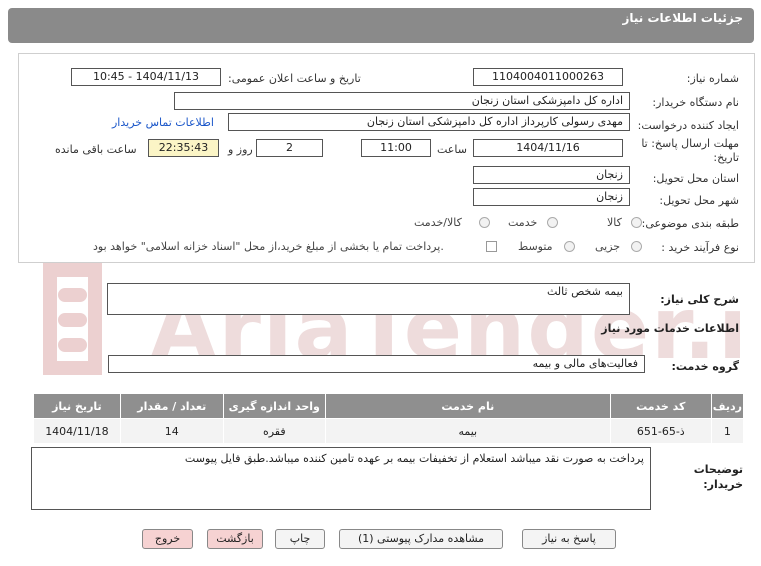  Describe the element at coordinates (660, 431) in the screenshot. I see `service-code: ذ-65-651` at that location.